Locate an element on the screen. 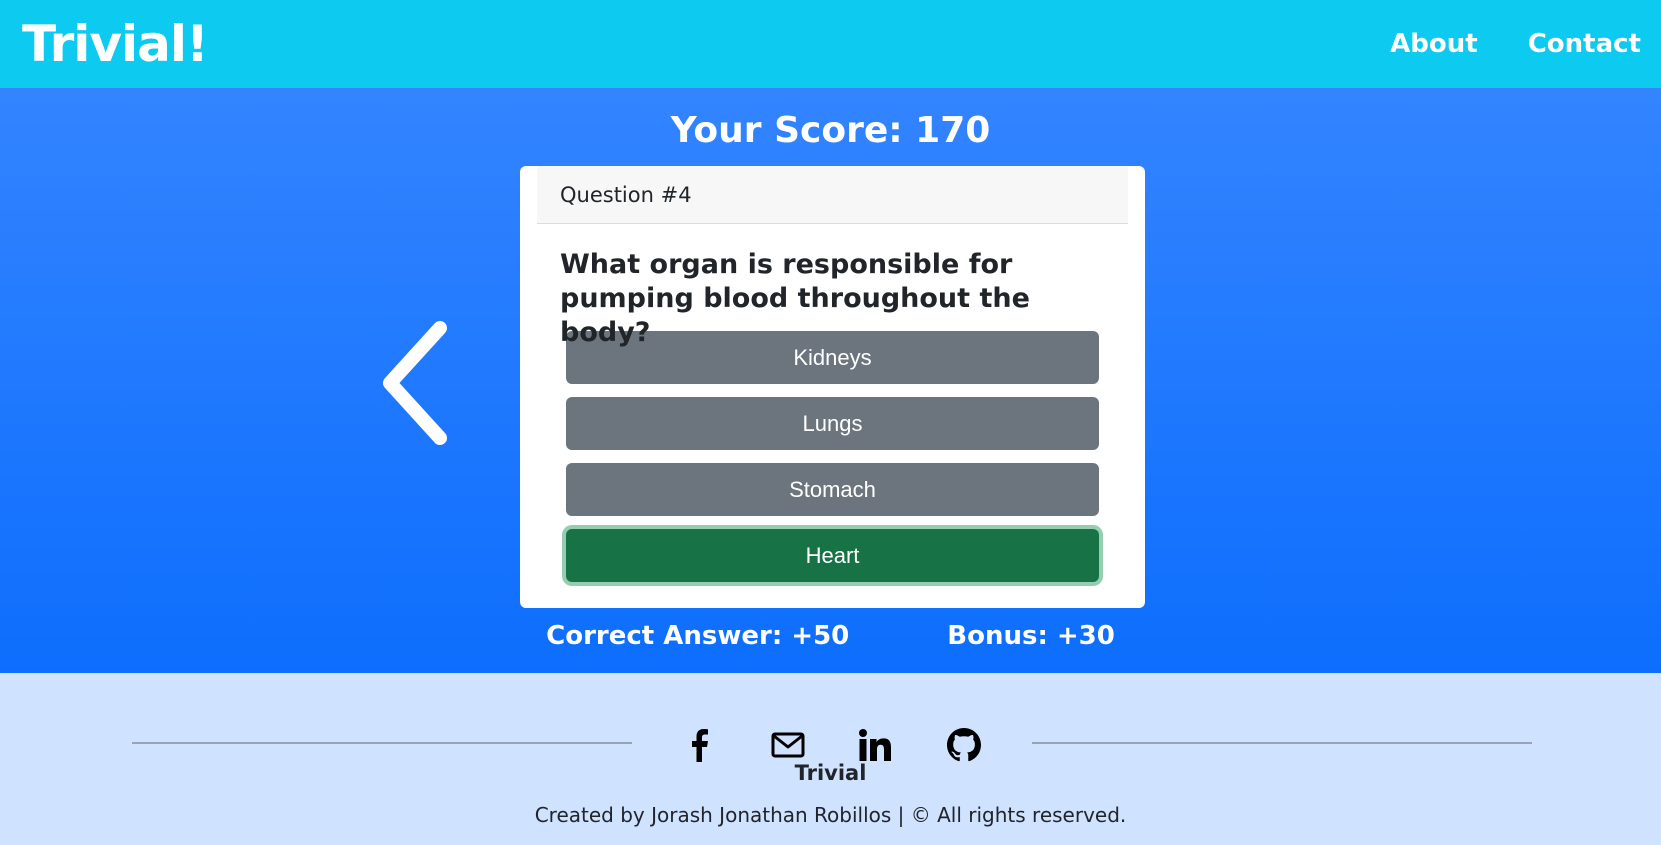  answer-list: Kidneys Lungs Stomach Heart is located at coordinates (832, 456).